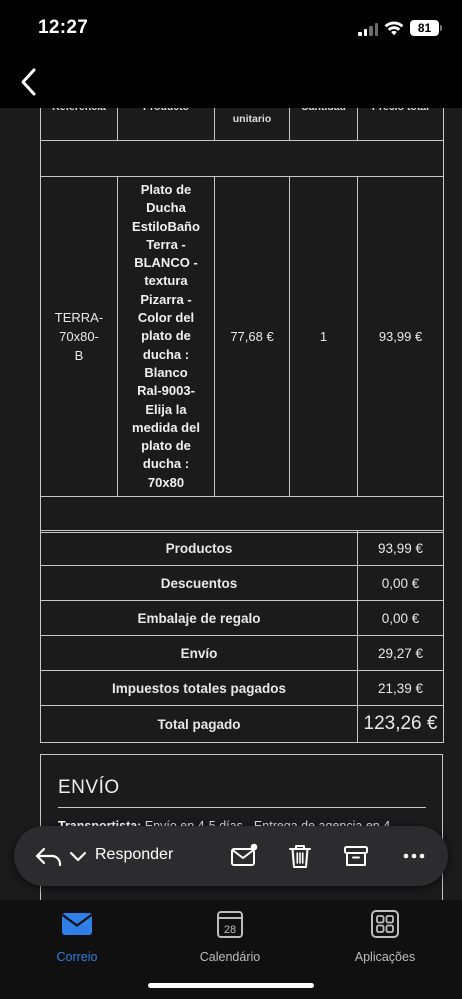  What do you see at coordinates (368, 29) in the screenshot?
I see `cellular-signal-icon` at bounding box center [368, 29].